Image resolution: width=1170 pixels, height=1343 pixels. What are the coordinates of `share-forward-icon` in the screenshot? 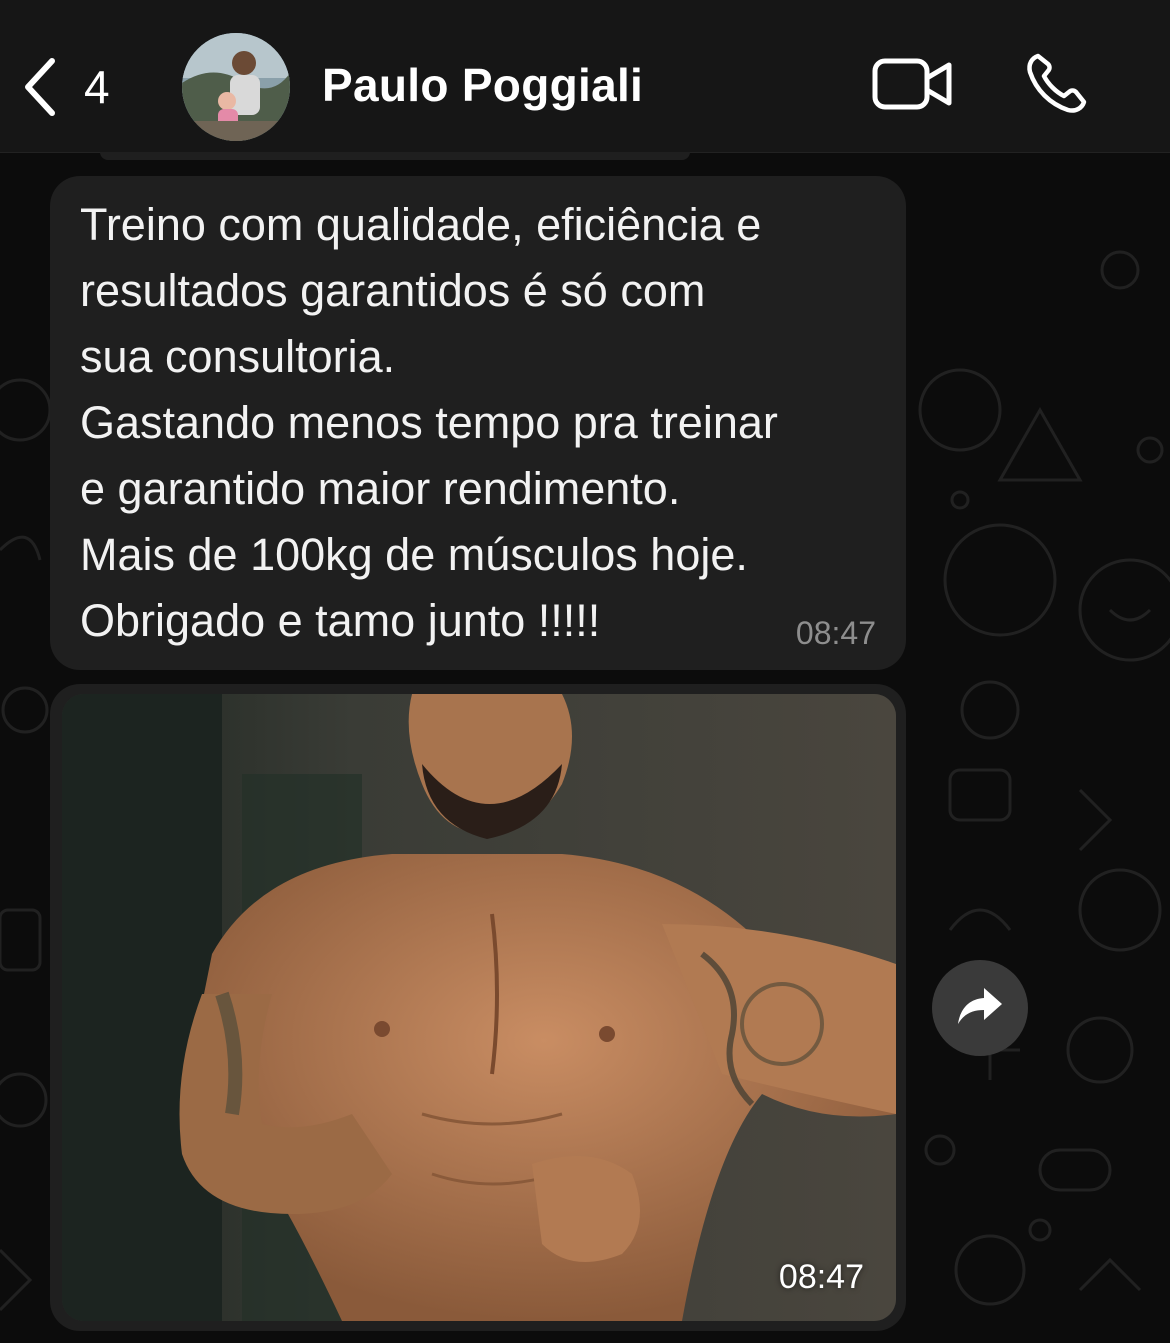 It's located at (980, 1008).